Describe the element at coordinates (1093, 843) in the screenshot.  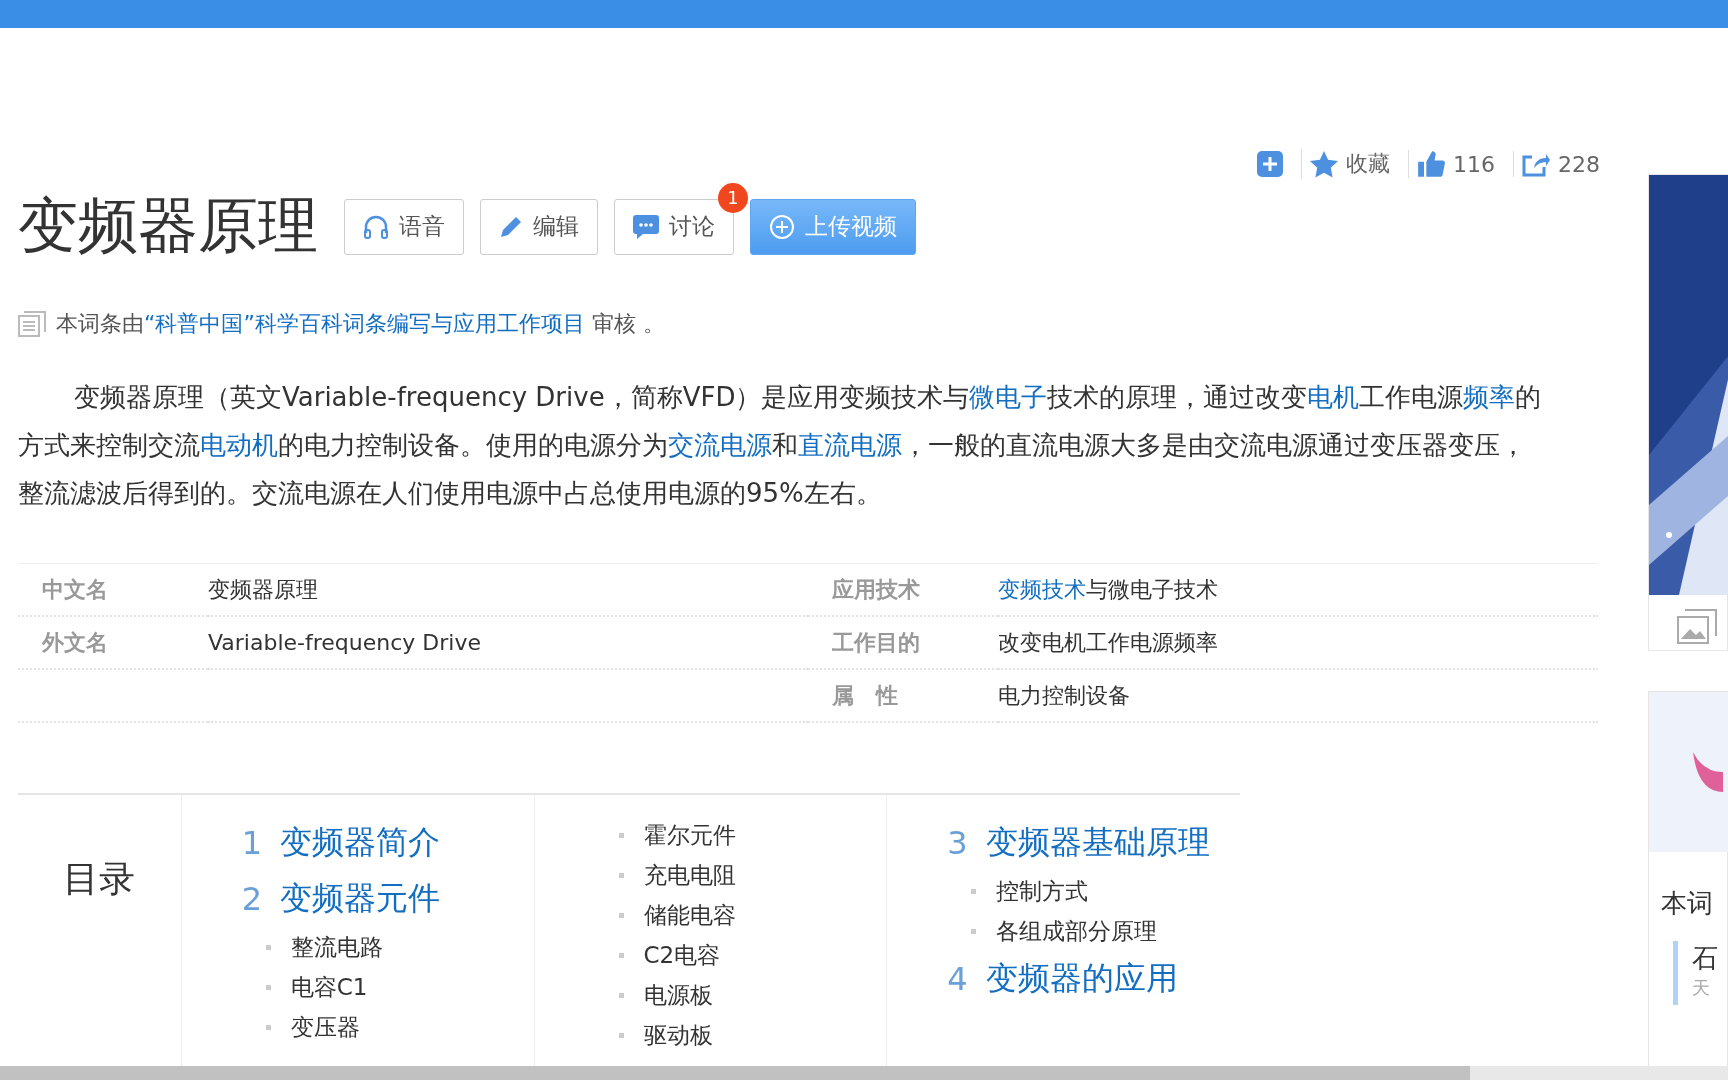
I see `toc-section-link: 3 变频器基础原理` at that location.